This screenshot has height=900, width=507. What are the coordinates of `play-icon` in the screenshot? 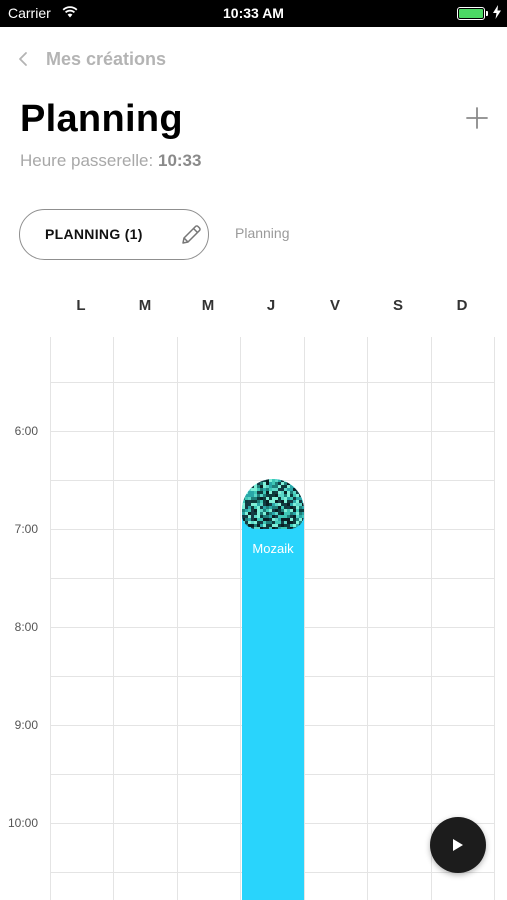 It's located at (458, 845).